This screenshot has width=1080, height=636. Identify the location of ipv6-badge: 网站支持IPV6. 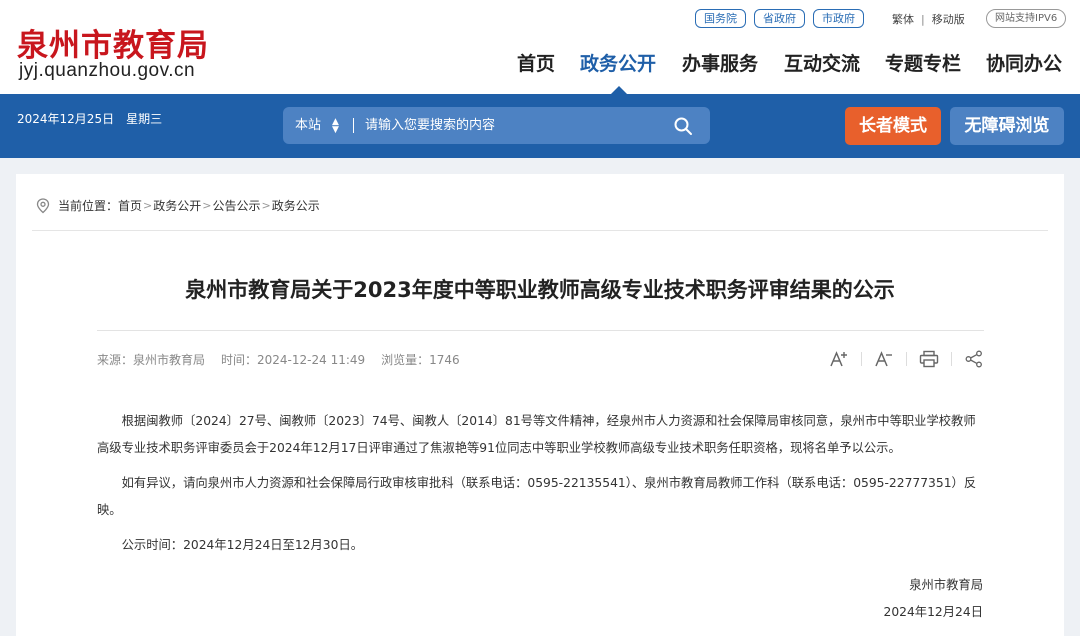
(1026, 18).